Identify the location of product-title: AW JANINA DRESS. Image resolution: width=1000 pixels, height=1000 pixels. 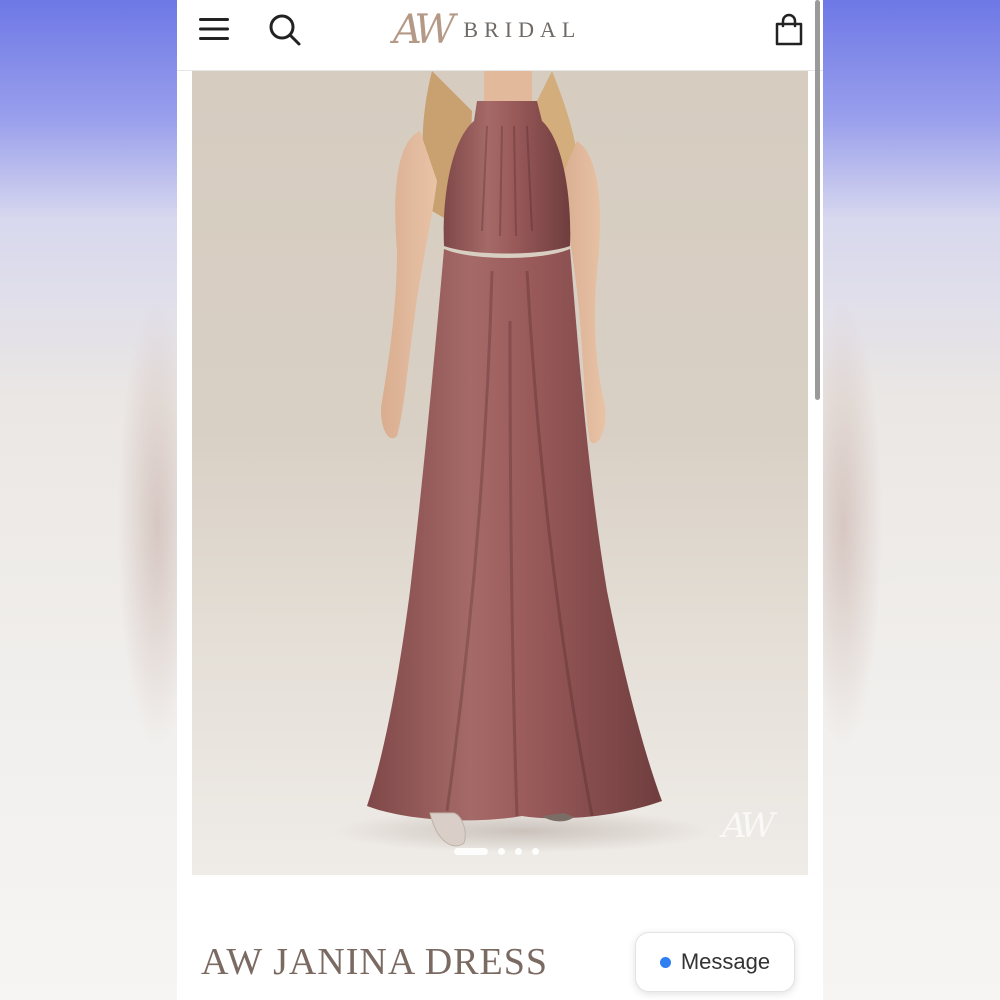
(374, 962).